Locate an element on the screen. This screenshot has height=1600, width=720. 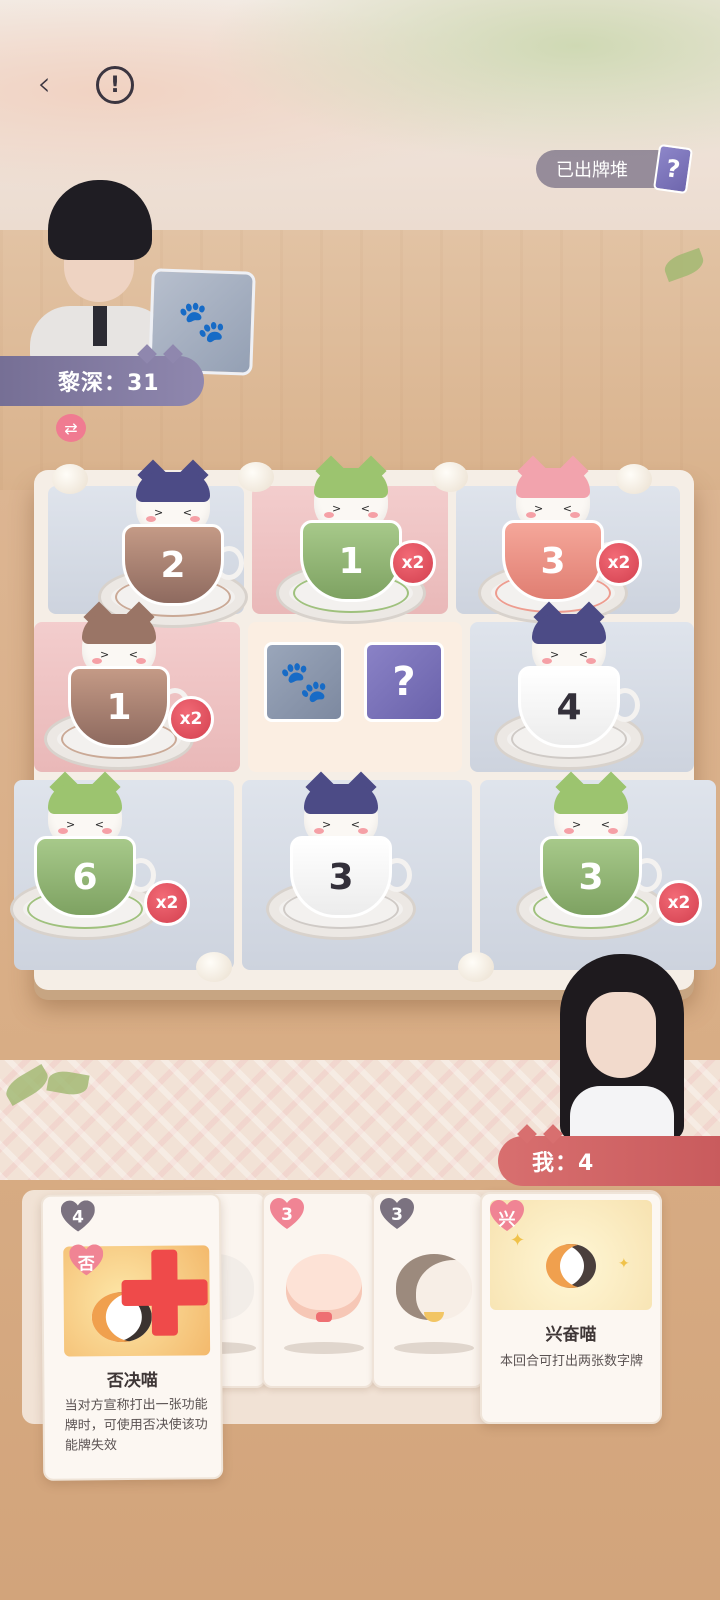
discard-pile-button: 已出牌堆 ? is located at coordinates (615, 169).